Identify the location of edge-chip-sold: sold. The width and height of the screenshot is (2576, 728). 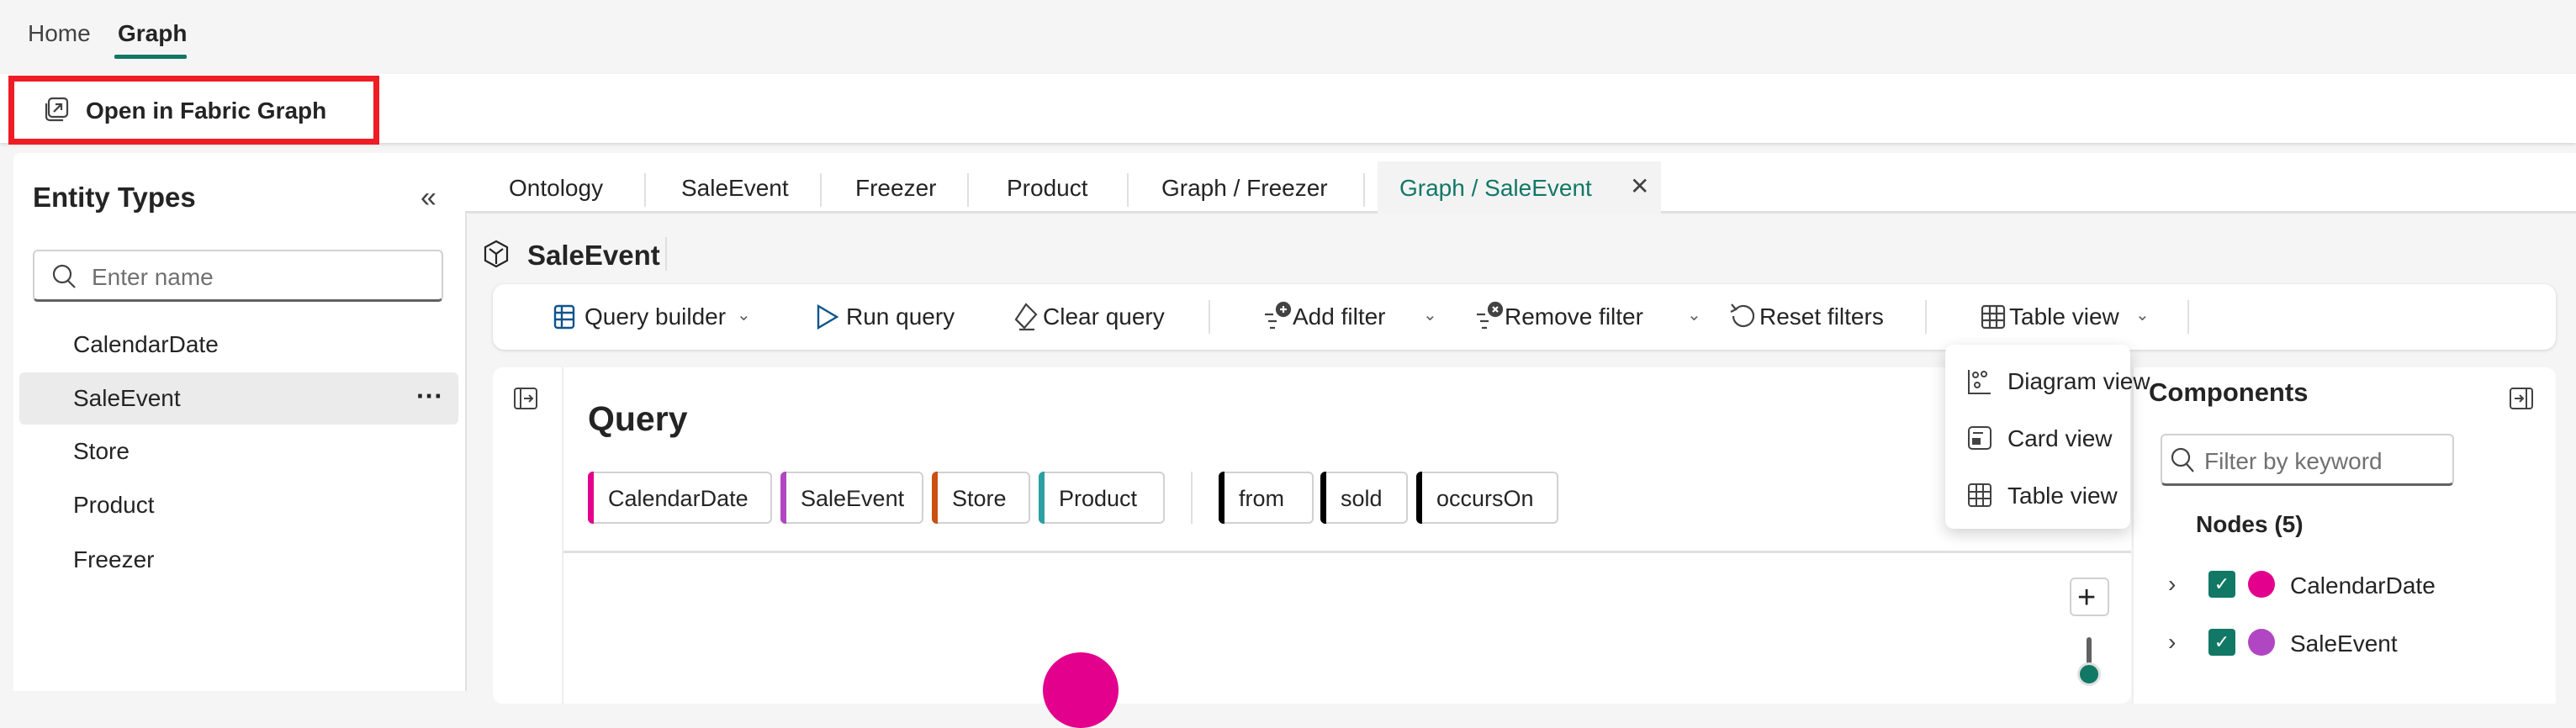
(1364, 498).